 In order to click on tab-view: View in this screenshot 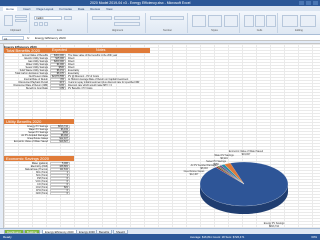, I will do `click(109, 9)`.